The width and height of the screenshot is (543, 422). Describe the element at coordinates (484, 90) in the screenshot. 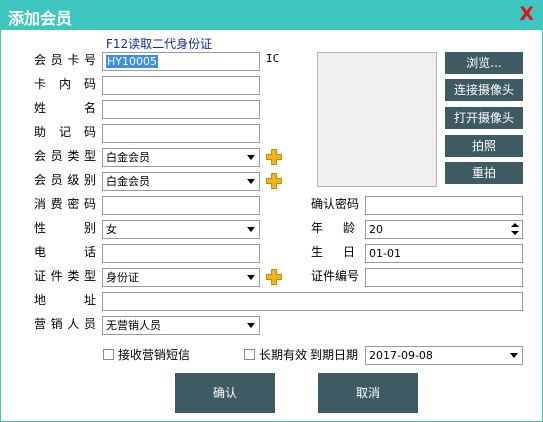

I see `connect-camera-button: 连接摄像头` at that location.